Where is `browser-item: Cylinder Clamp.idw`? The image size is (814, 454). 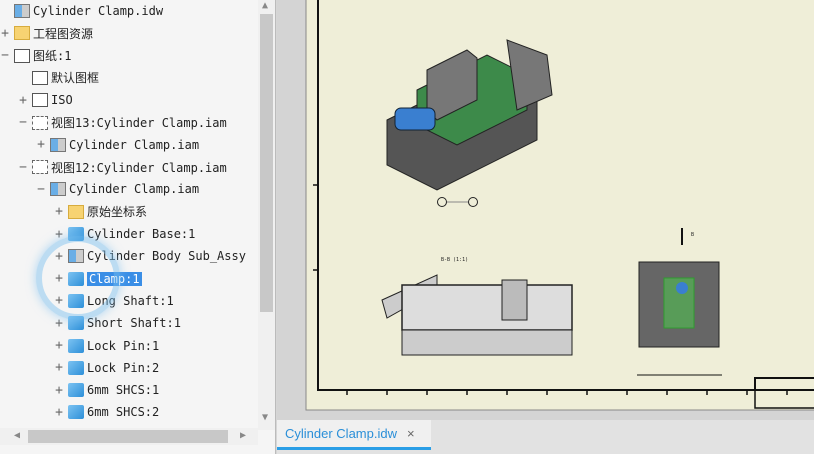 browser-item: Cylinder Clamp.idw is located at coordinates (81, 11).